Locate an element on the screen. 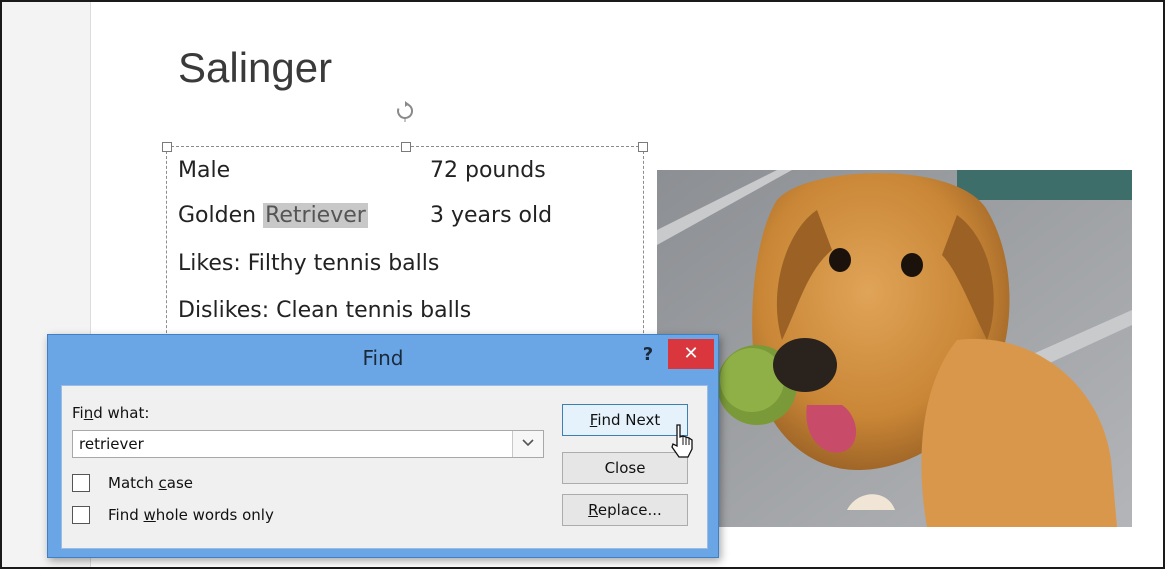 The width and height of the screenshot is (1165, 569). find-what-input: retriever is located at coordinates (111, 444).